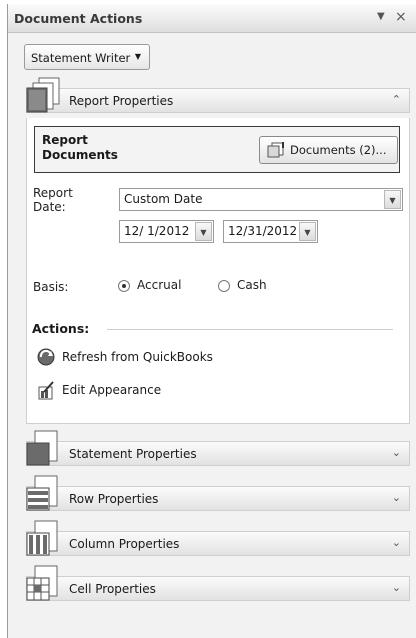  Describe the element at coordinates (53, 200) in the screenshot. I see `report-date-label: Report Date:` at that location.